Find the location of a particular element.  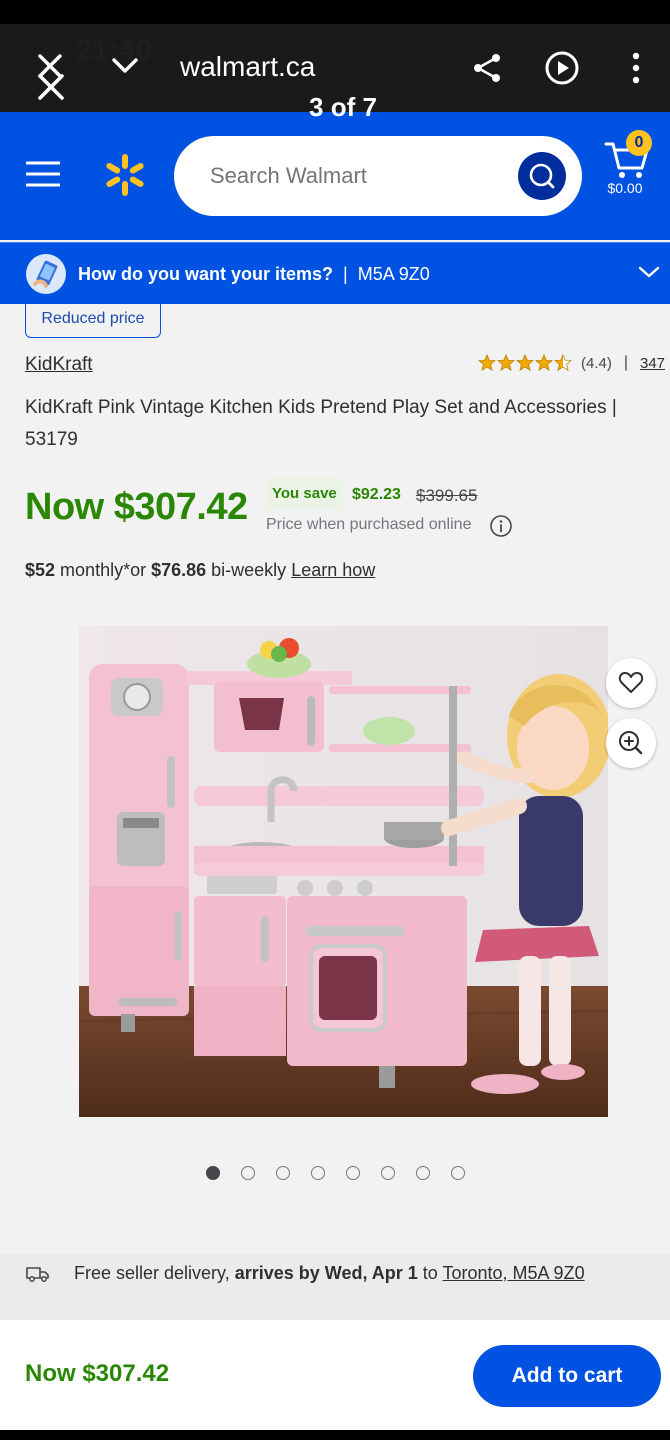

search-button is located at coordinates (542, 176).